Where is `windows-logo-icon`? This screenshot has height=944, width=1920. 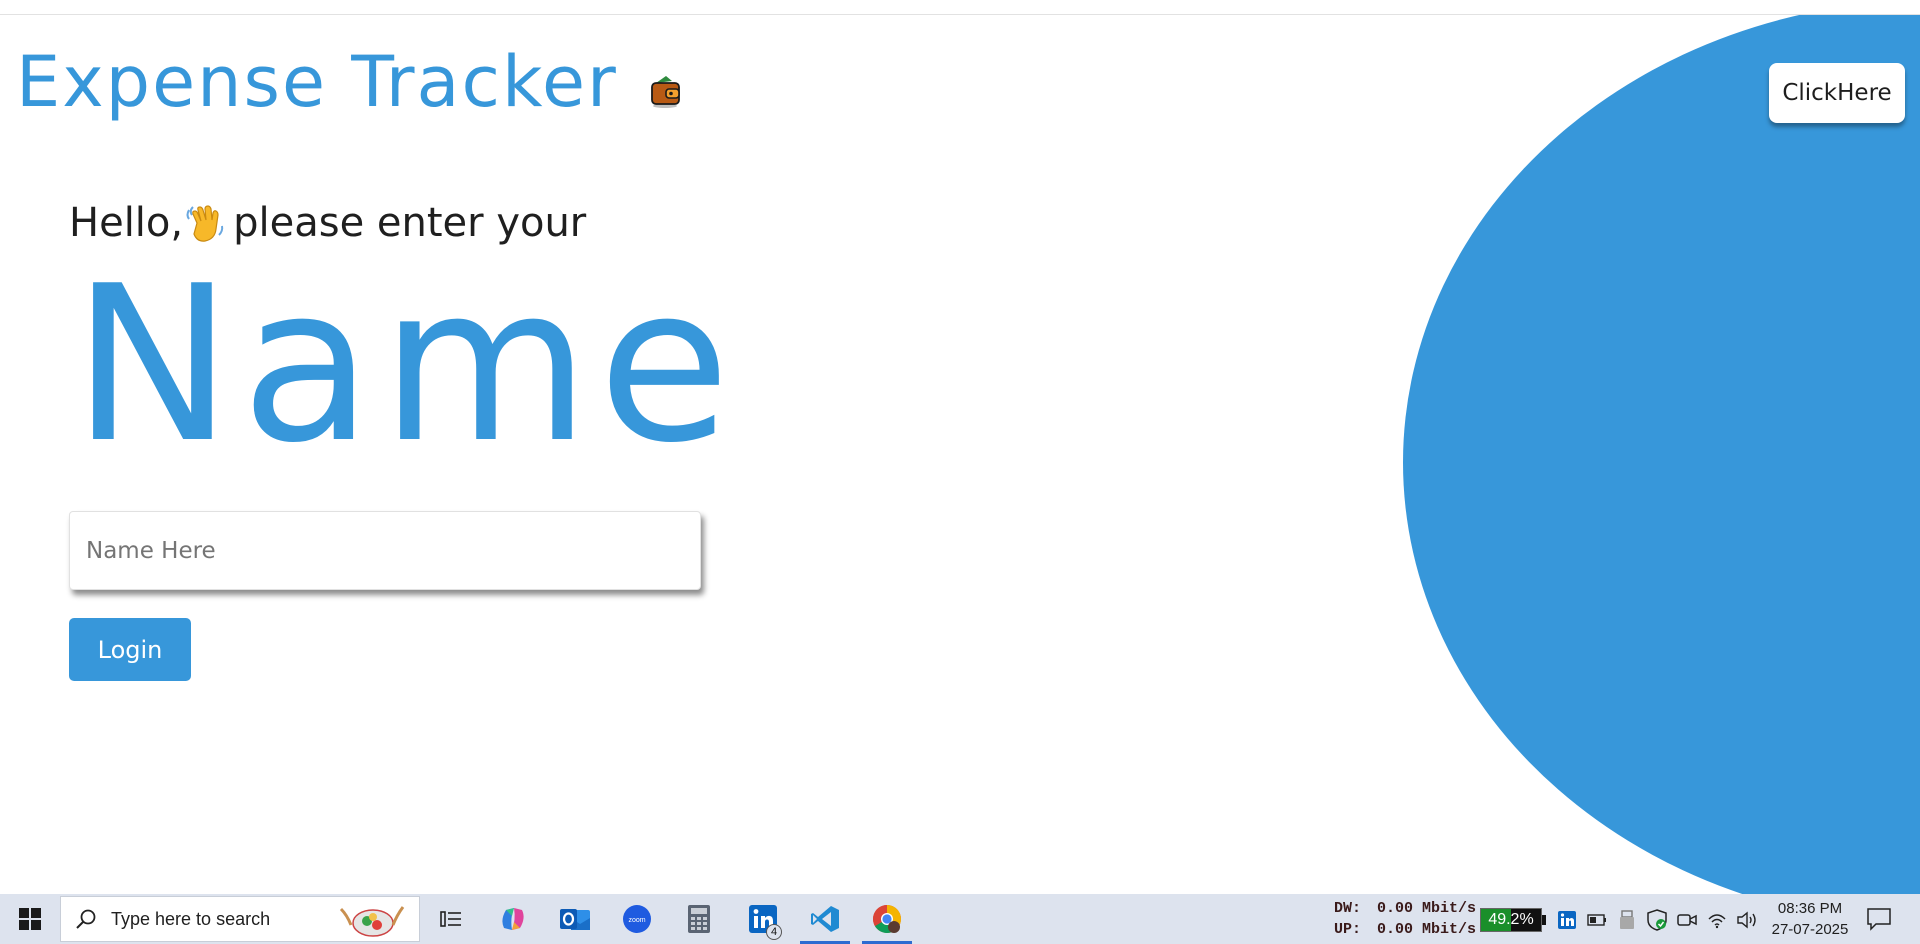
windows-logo-icon is located at coordinates (30, 919).